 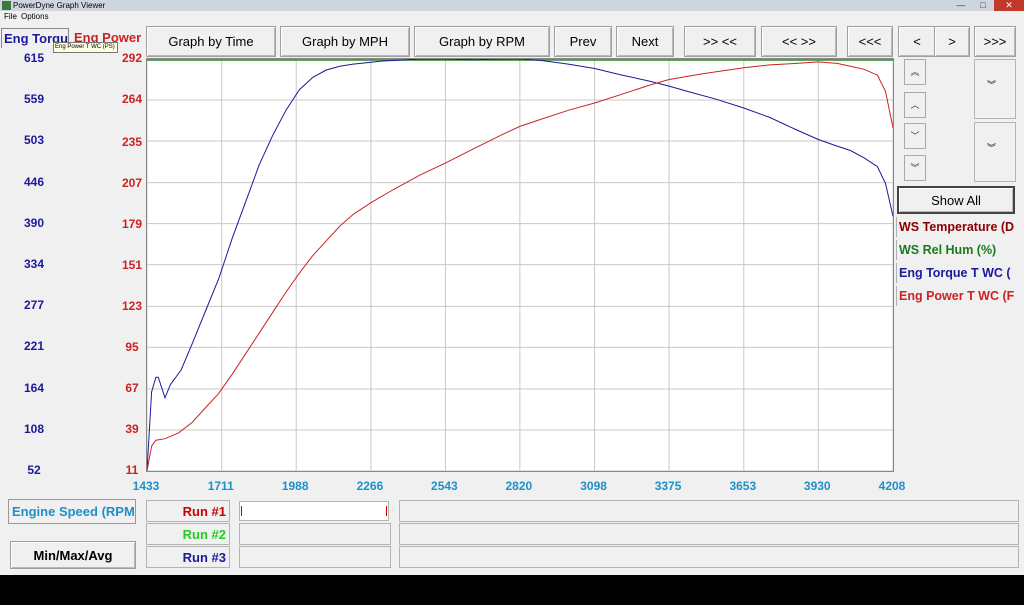 I want to click on x-channel-box: Engine Speed (RPM, so click(x=72, y=511).